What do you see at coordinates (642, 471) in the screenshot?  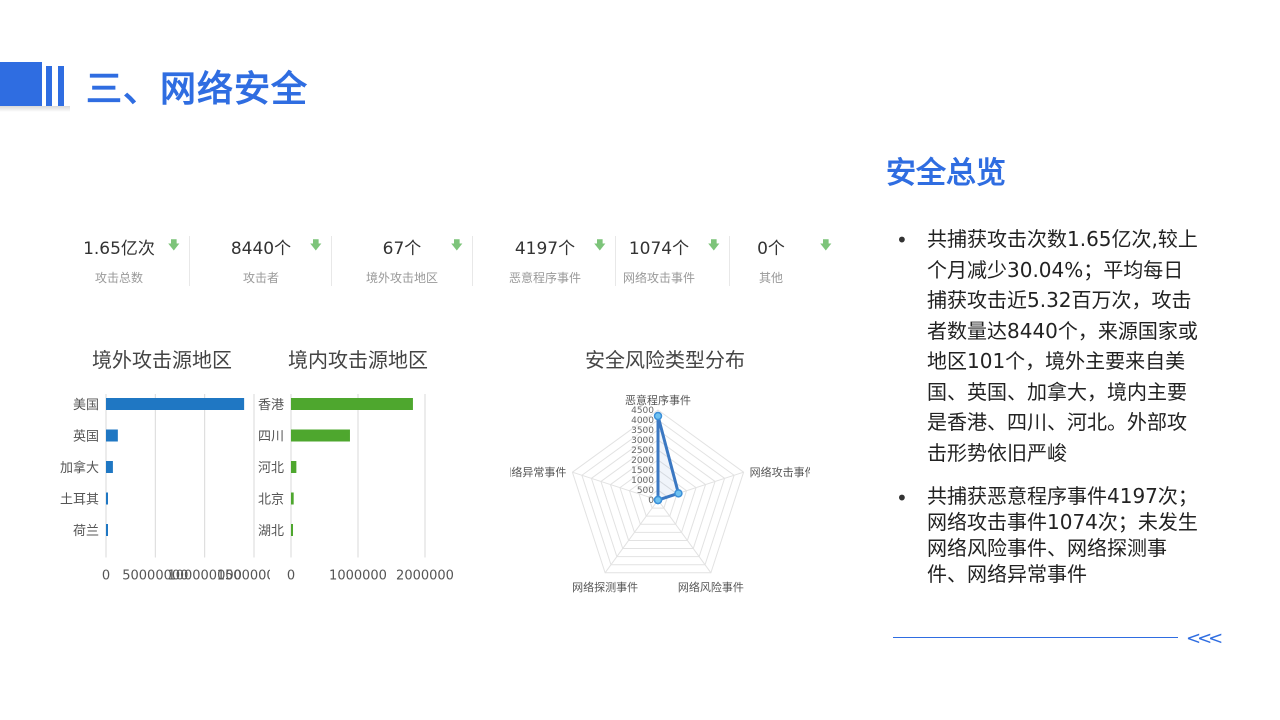 I see `radar-tick-label: 1500` at bounding box center [642, 471].